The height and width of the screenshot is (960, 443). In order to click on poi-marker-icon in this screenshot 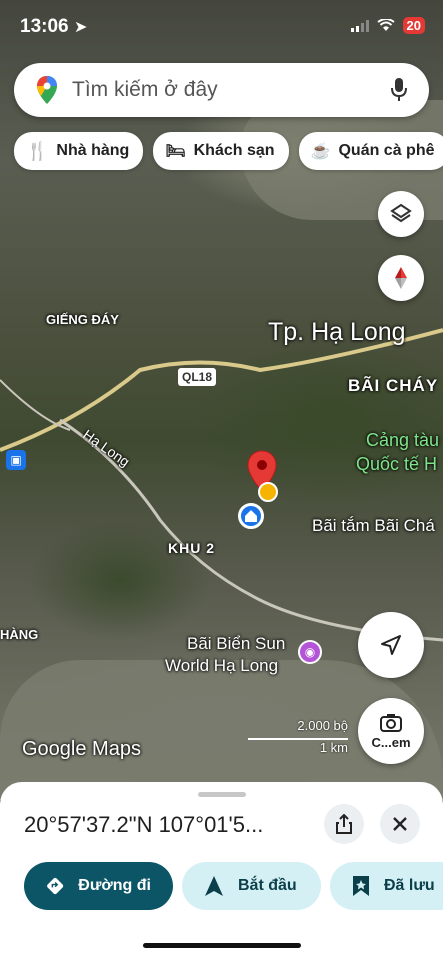, I will do `click(268, 492)`.